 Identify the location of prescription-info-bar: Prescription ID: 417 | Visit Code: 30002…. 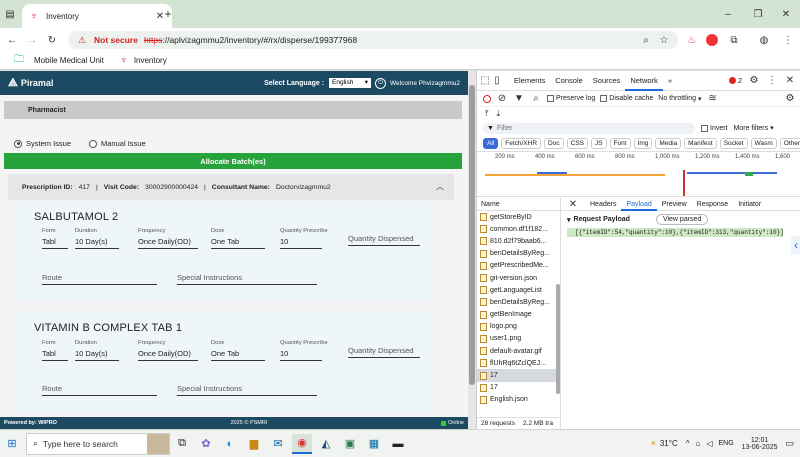
(231, 187).